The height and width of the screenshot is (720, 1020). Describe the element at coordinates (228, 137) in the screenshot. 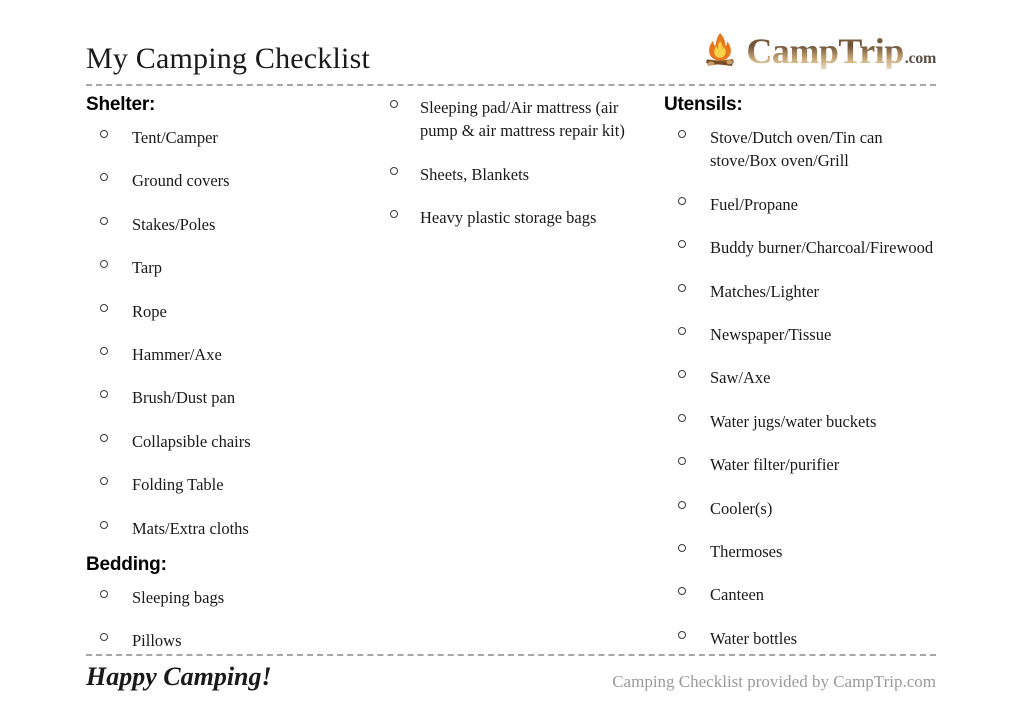

I see `list-item: Tent/Camper` at that location.